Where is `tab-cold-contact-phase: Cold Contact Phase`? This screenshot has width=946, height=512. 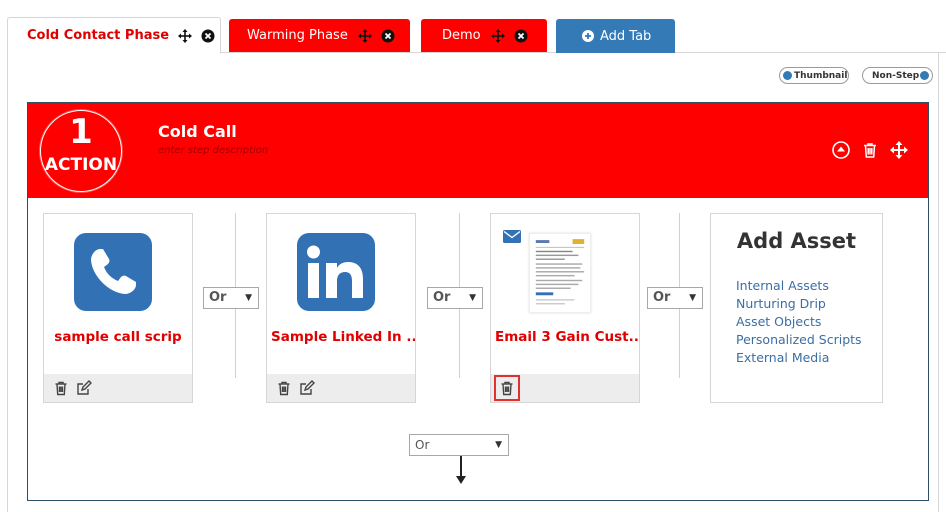 tab-cold-contact-phase: Cold Contact Phase is located at coordinates (114, 35).